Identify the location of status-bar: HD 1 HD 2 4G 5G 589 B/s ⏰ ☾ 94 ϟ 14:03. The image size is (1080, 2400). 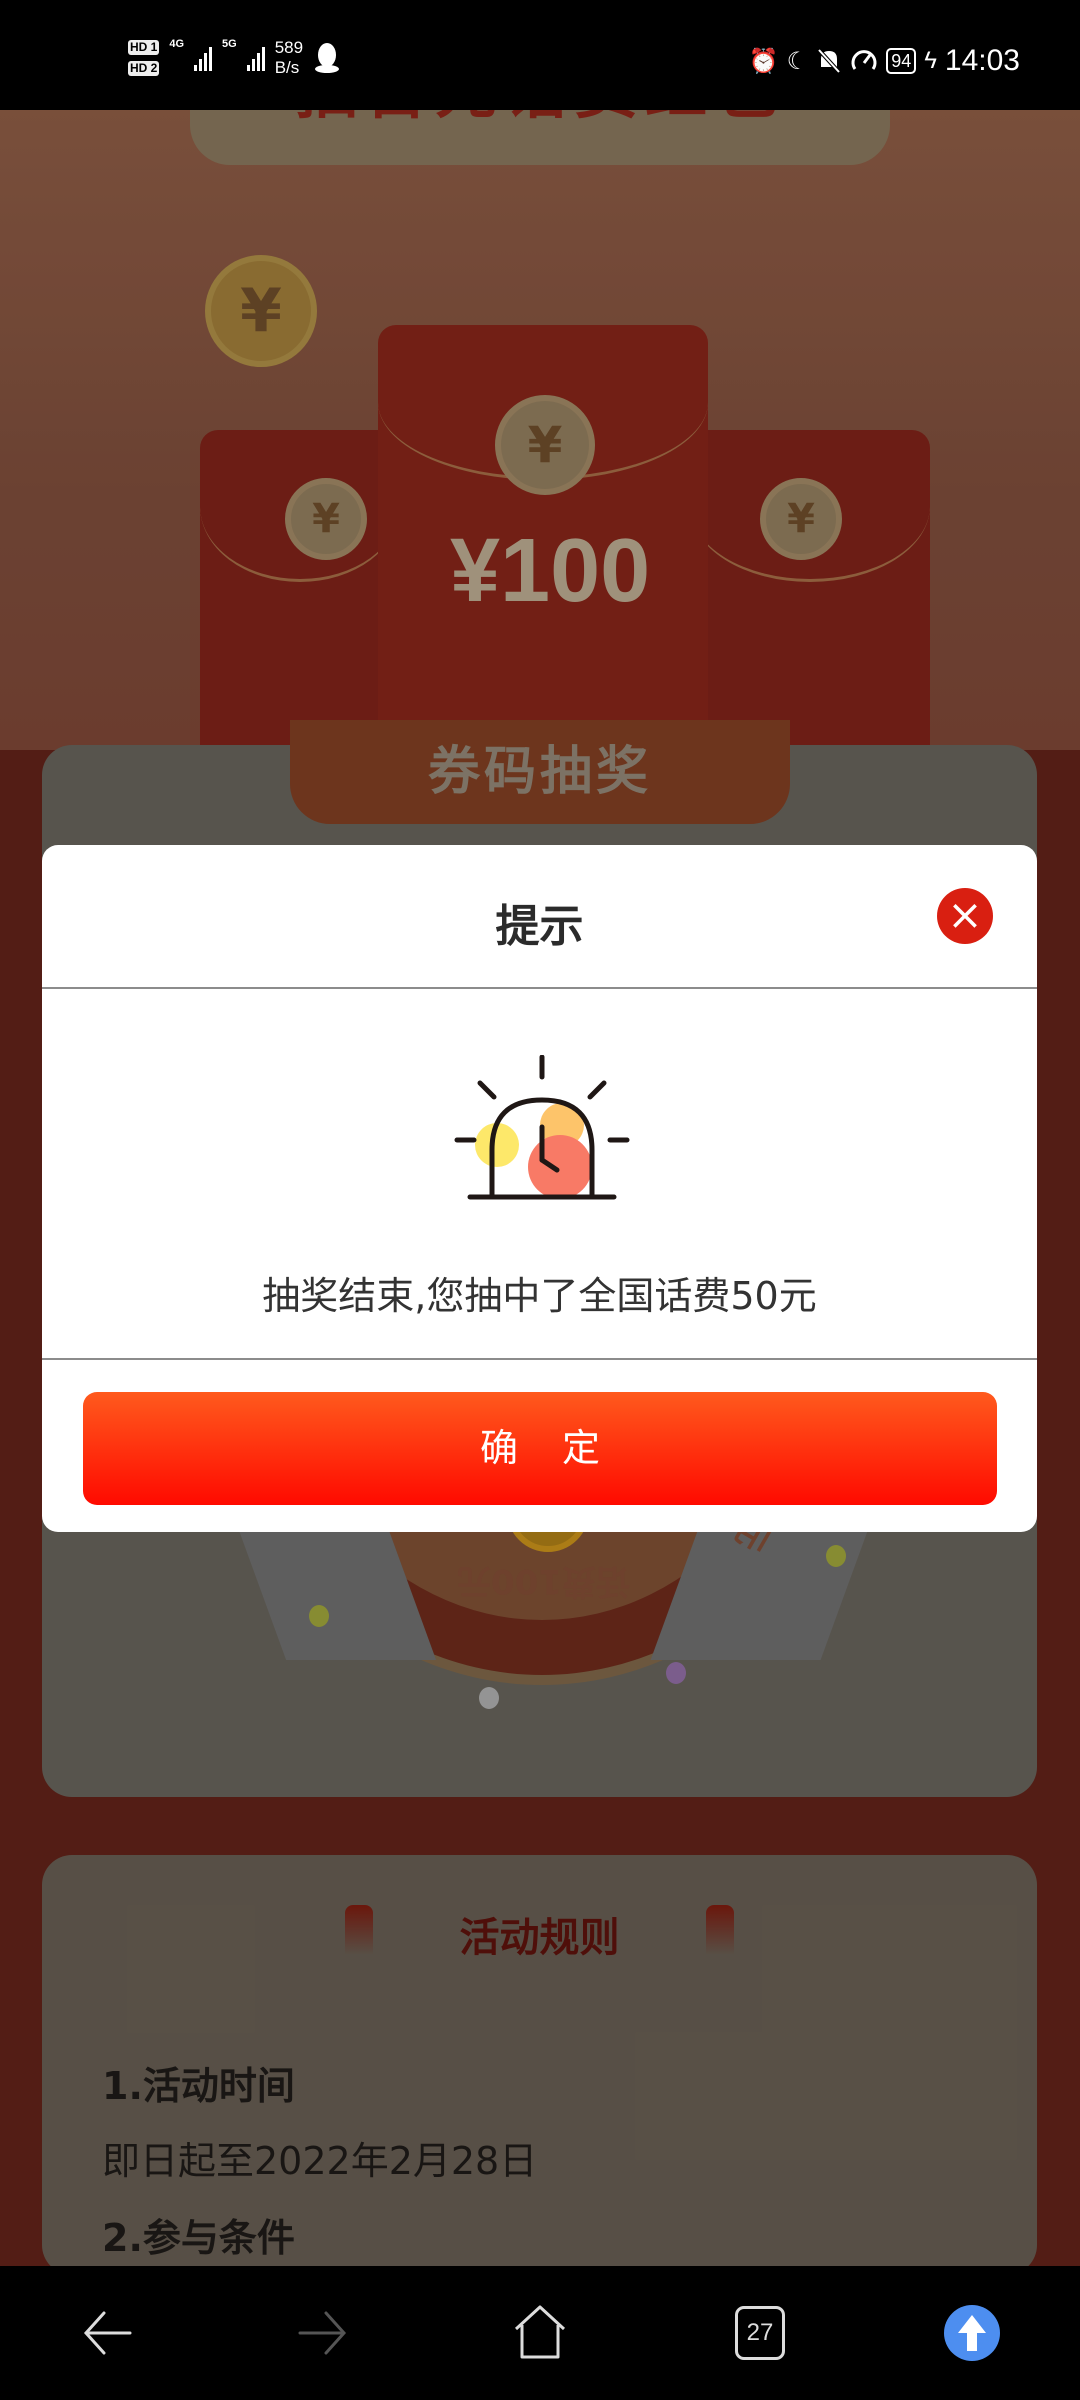
(540, 55).